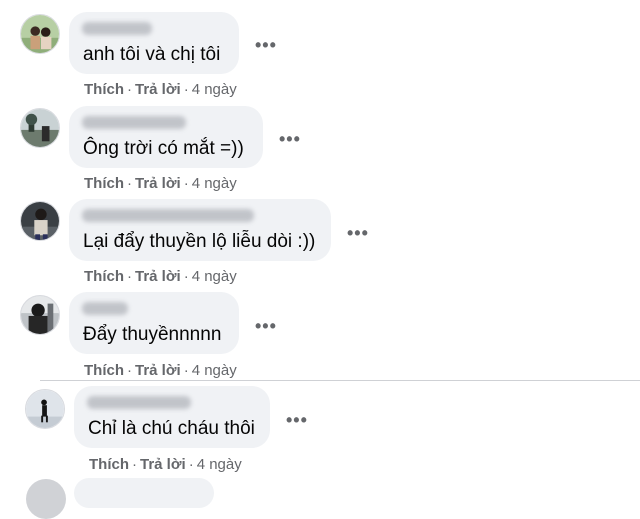 Image resolution: width=640 pixels, height=519 pixels. I want to click on comment-bubble: Ông trời có mắt =)), so click(166, 137).